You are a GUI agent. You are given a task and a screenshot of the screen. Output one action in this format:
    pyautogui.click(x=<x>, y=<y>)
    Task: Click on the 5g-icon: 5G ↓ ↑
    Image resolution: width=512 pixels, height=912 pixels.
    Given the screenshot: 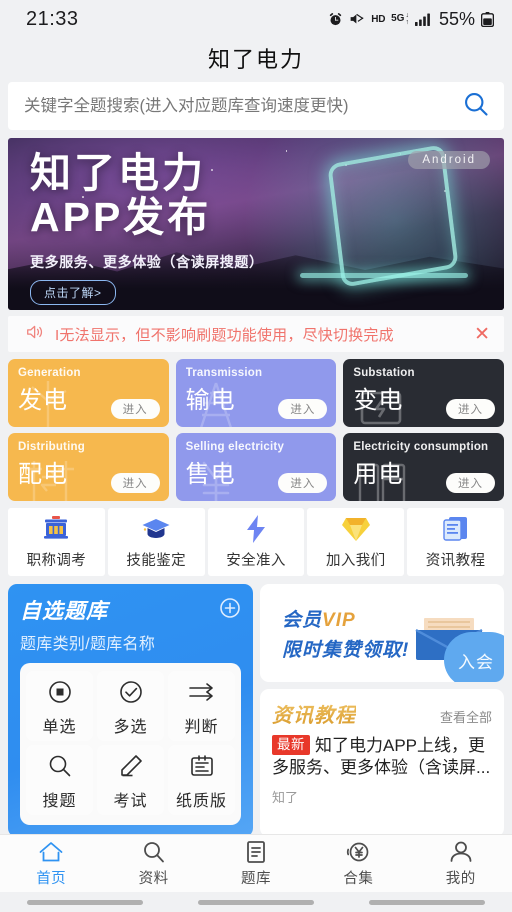 What is the action you would take?
    pyautogui.click(x=400, y=19)
    